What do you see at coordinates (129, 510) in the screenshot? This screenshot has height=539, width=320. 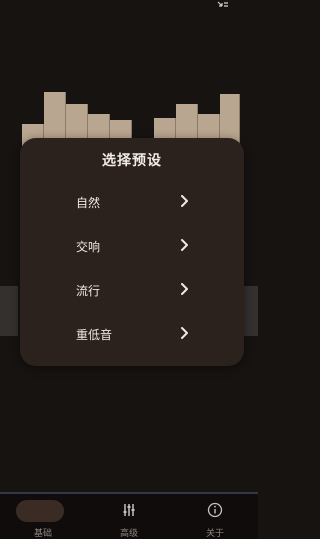 I see `sliders-icon` at bounding box center [129, 510].